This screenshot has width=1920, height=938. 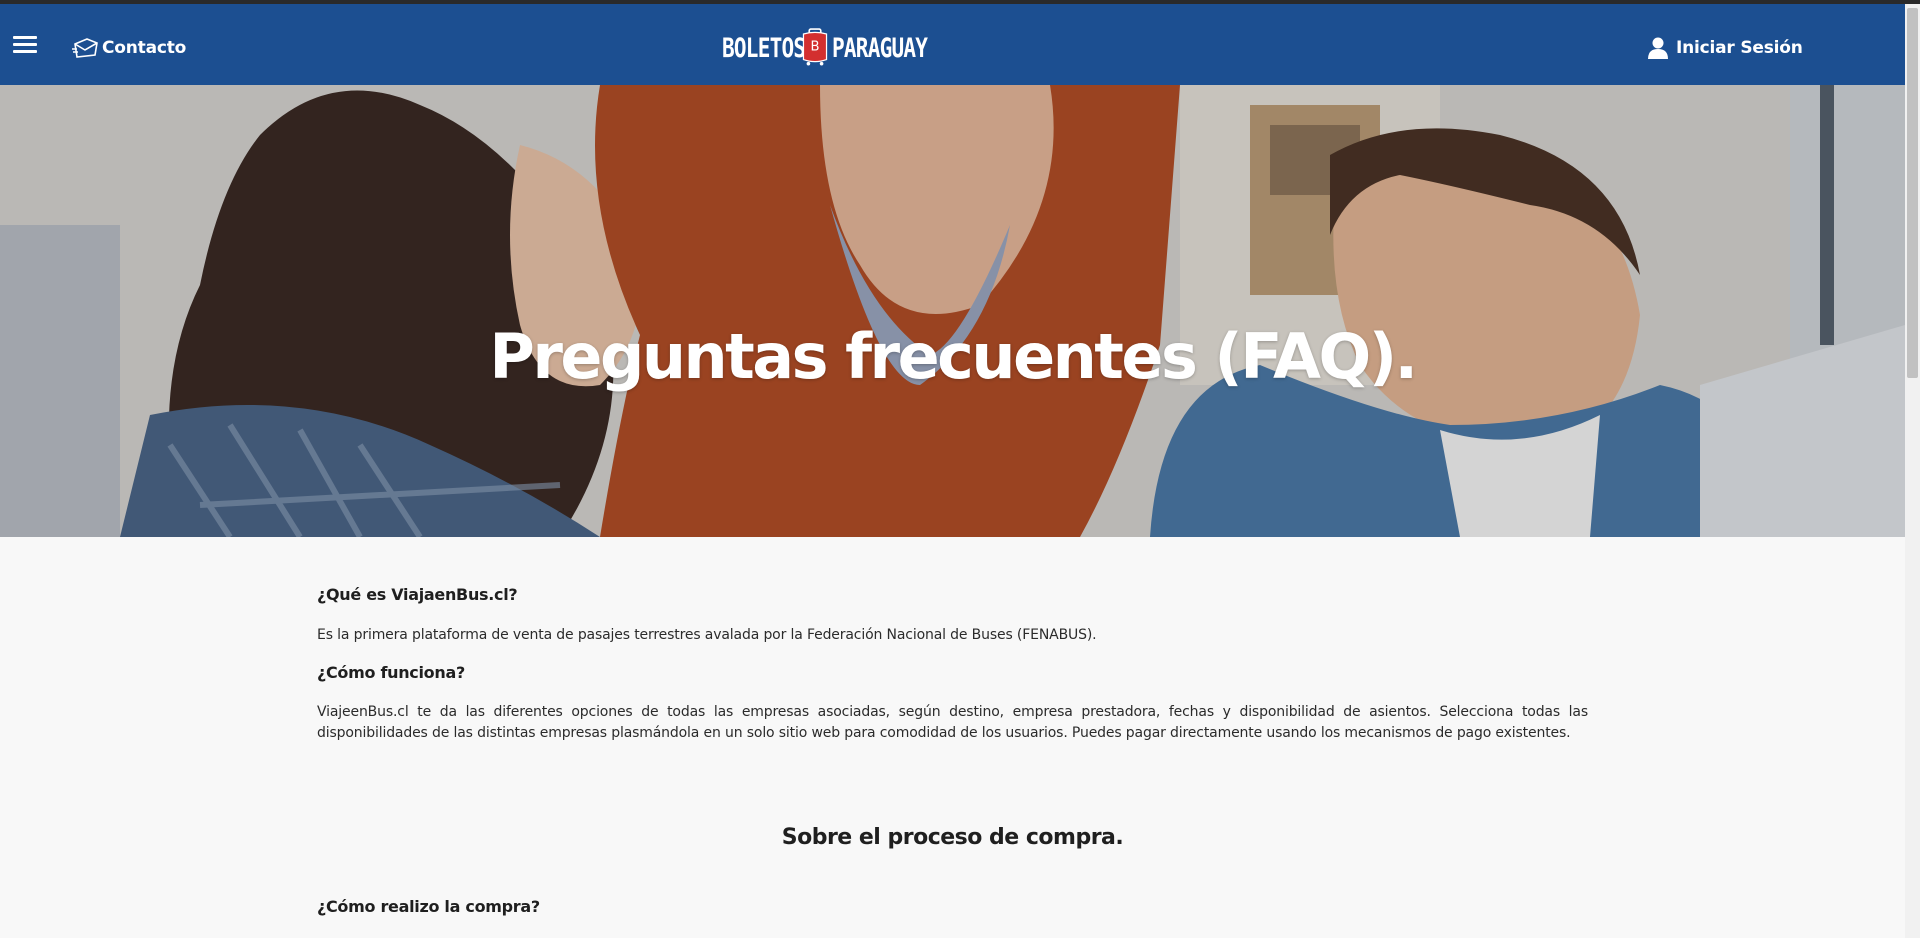 I want to click on contact-link: Contacto, so click(x=128, y=48).